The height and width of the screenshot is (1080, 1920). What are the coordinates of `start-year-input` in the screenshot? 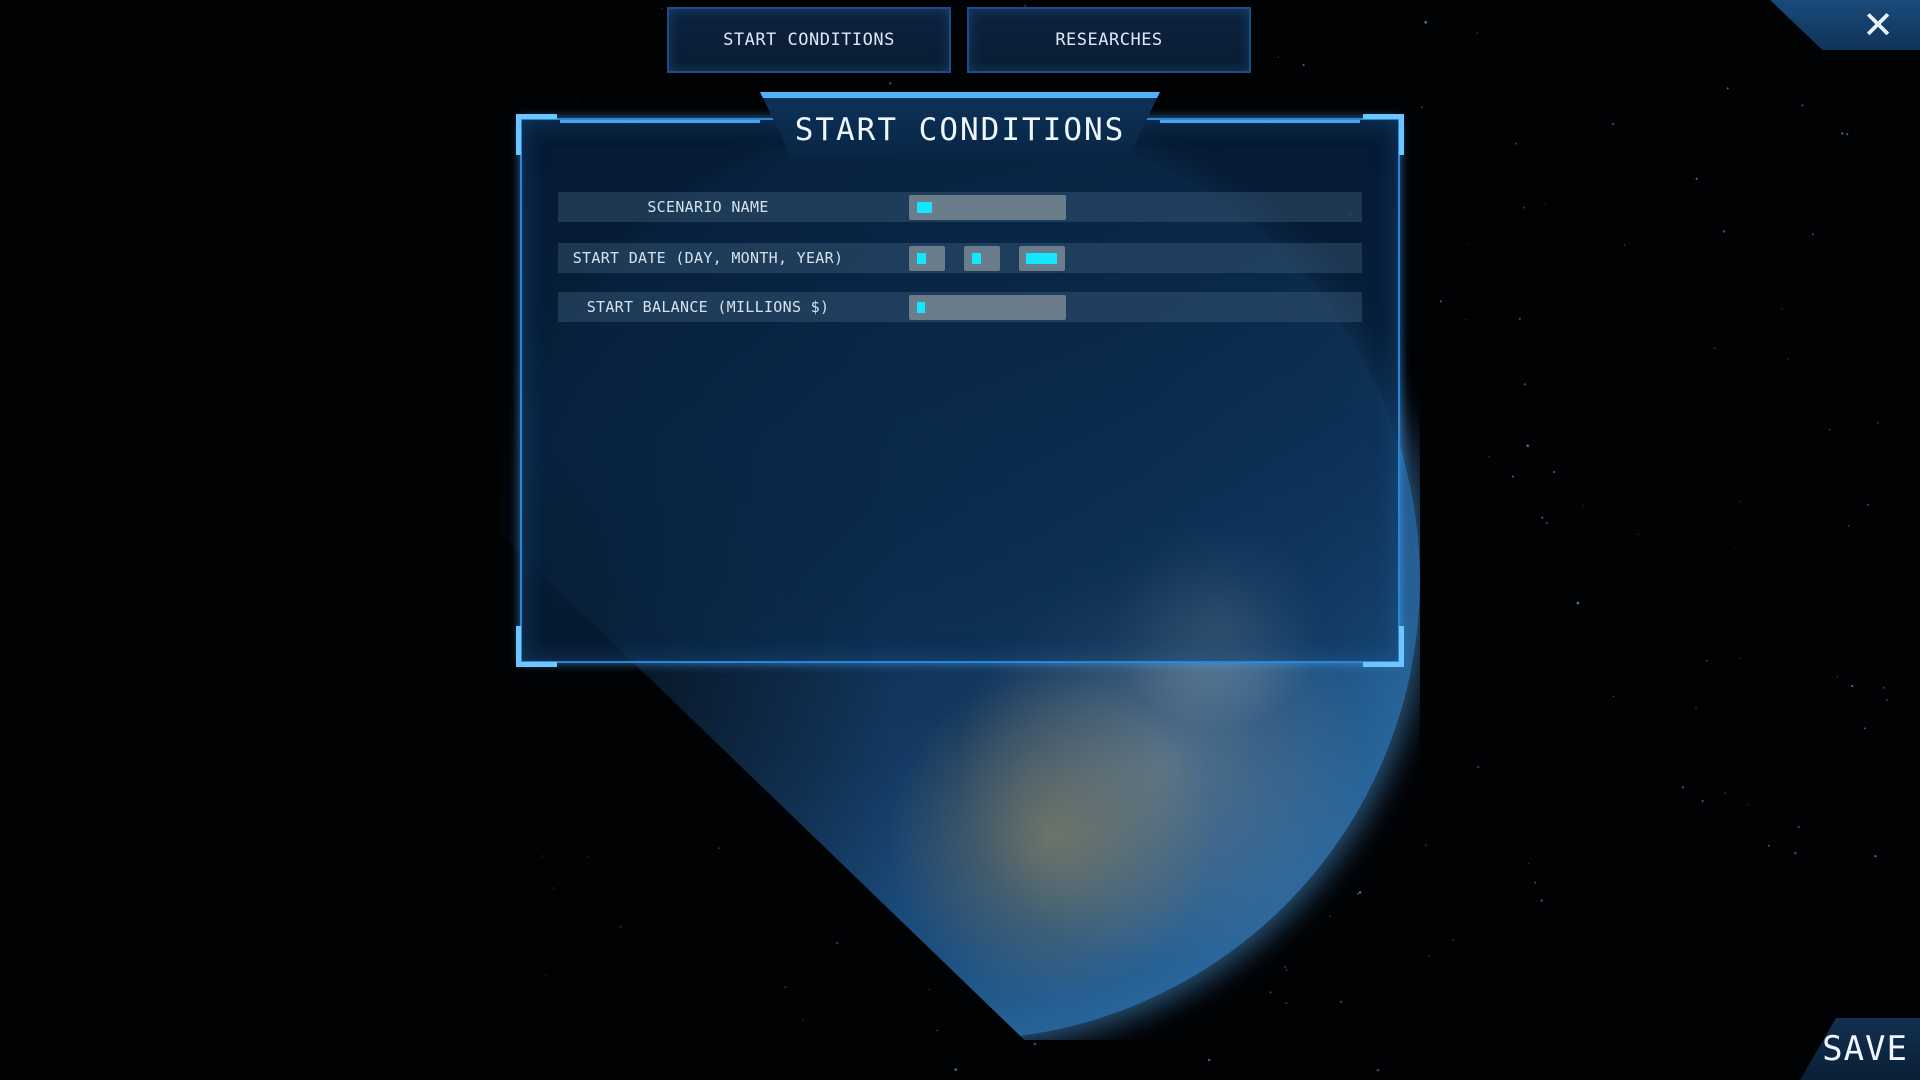 It's located at (1042, 258).